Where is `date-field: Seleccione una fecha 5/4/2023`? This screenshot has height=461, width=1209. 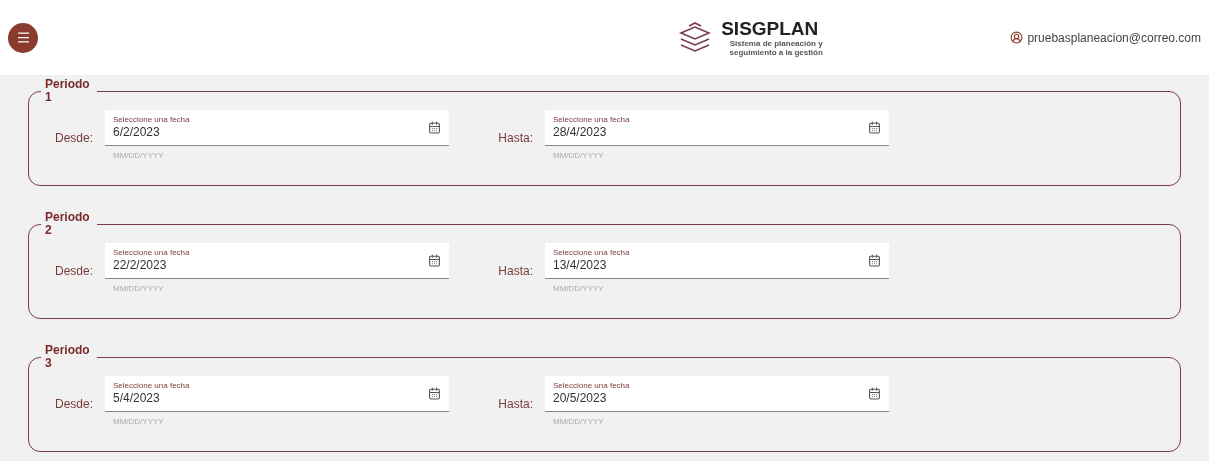
date-field: Seleccione una fecha 5/4/2023 is located at coordinates (277, 394).